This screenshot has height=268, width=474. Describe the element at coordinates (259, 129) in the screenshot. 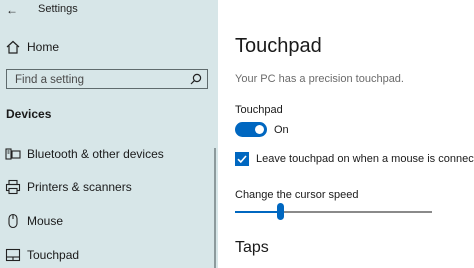

I see `toggle-knob` at that location.